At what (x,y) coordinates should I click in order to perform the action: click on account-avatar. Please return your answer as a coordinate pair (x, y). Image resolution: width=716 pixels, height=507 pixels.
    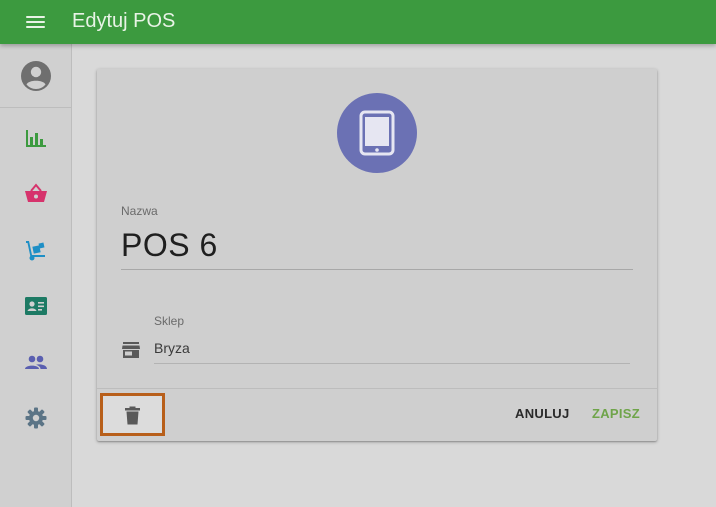
    Looking at the image, I should click on (36, 76).